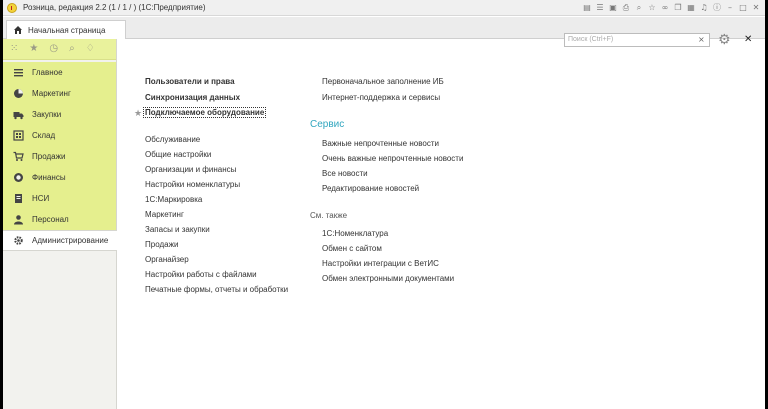 Image resolution: width=768 pixels, height=409 pixels. What do you see at coordinates (671, 7) in the screenshot?
I see `titlebar-toolbar: ▤ ☰ ▣ ⎙ ⌕ ☆ ∞ ❐ ▦ ♫ ⓘ – □ ✕` at bounding box center [671, 7].